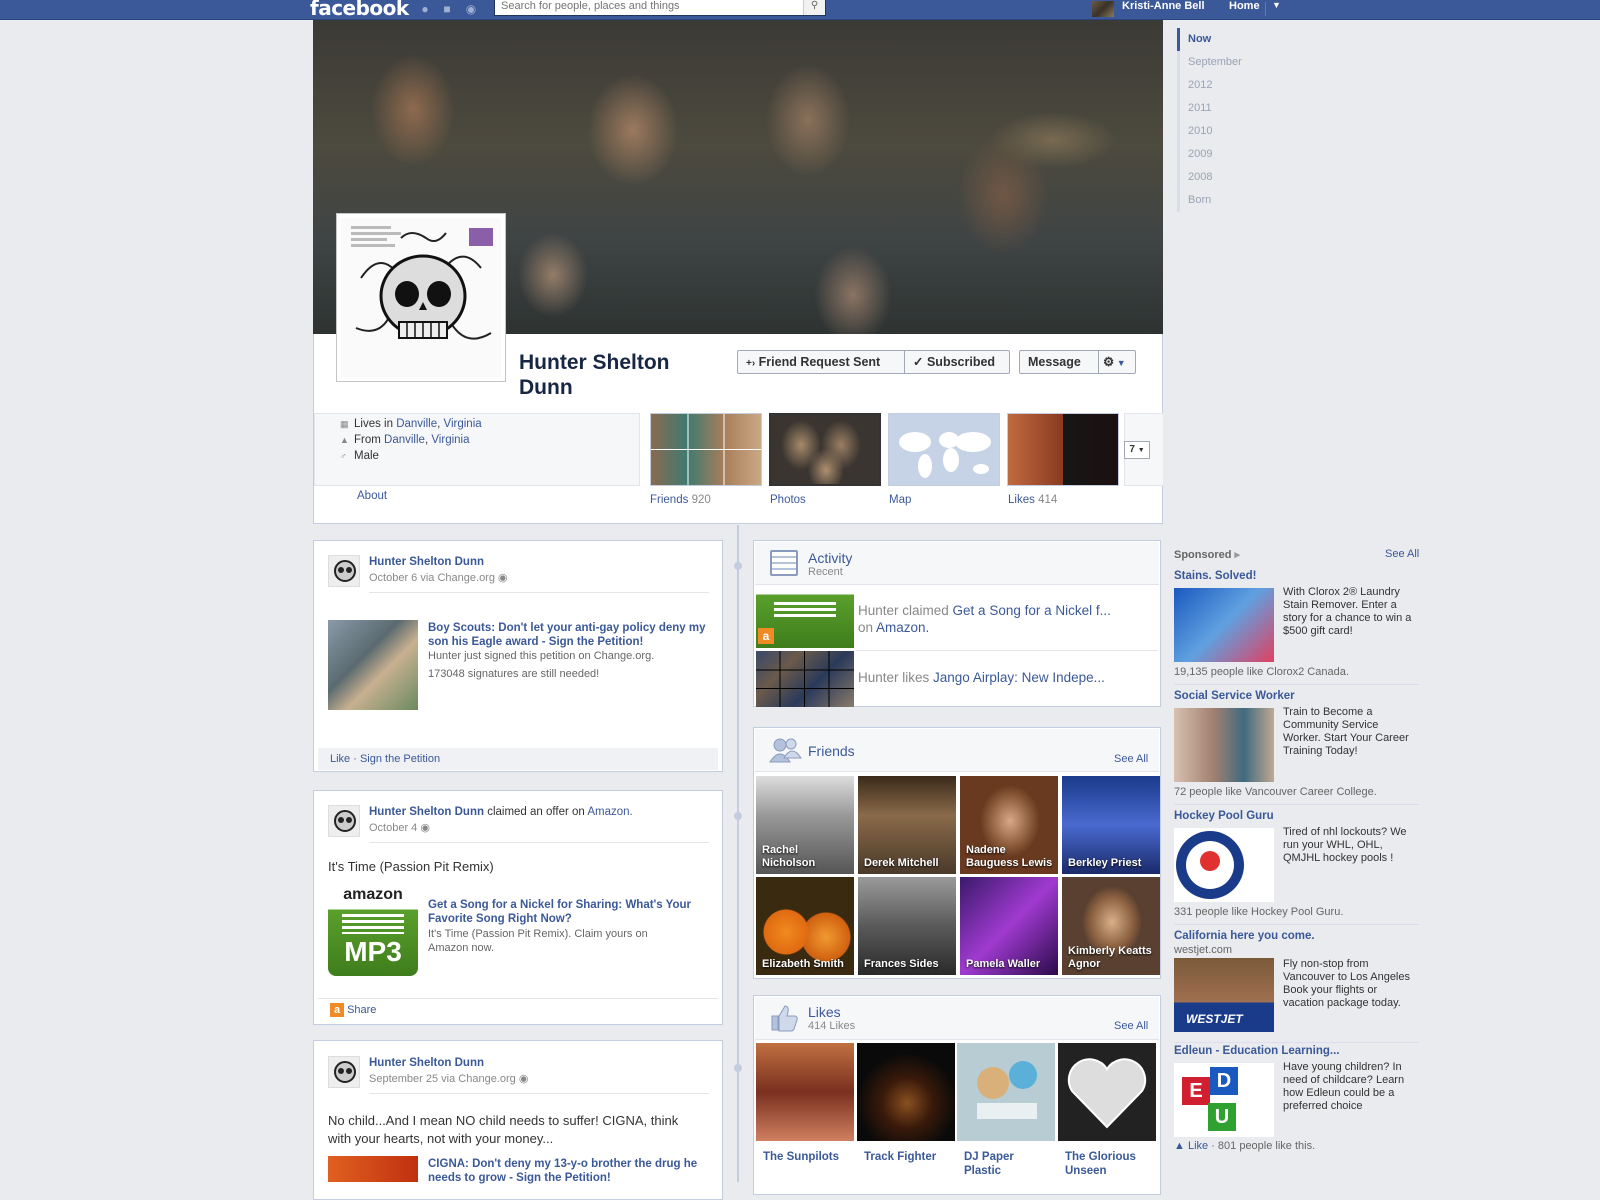 This screenshot has width=1600, height=1200. What do you see at coordinates (1004, 1164) in the screenshot?
I see `like-name: DJ Paper Plastic` at bounding box center [1004, 1164].